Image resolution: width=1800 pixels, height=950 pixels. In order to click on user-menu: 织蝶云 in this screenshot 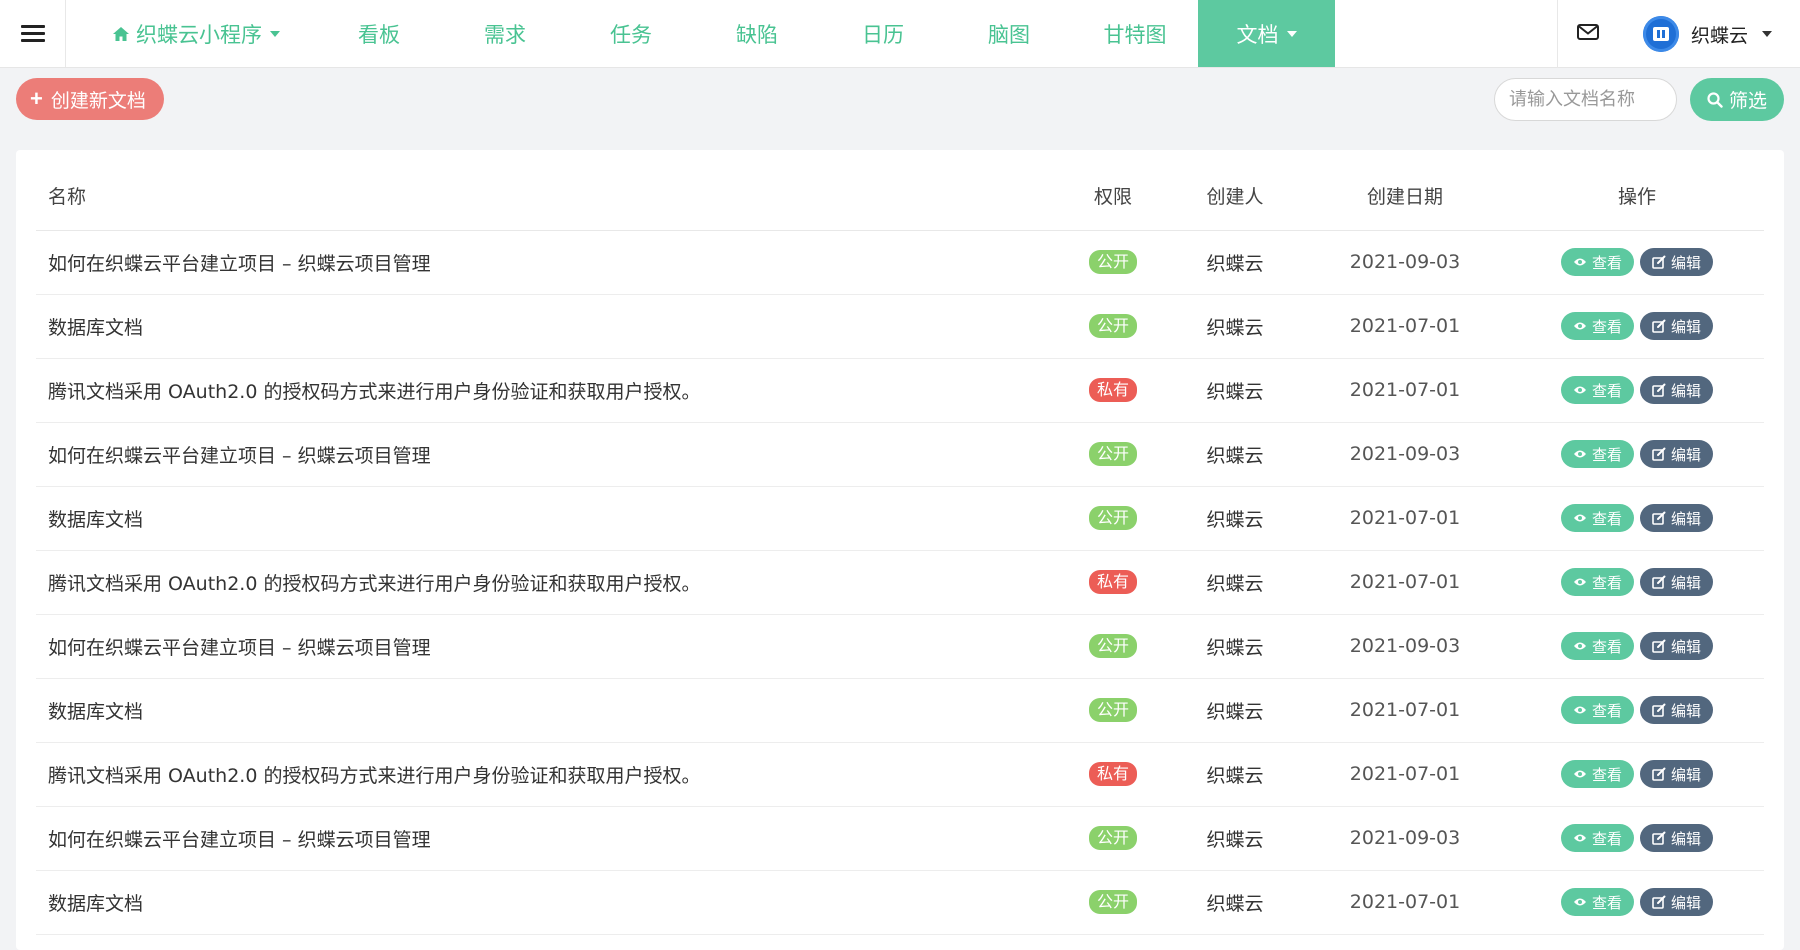, I will do `click(1709, 34)`.